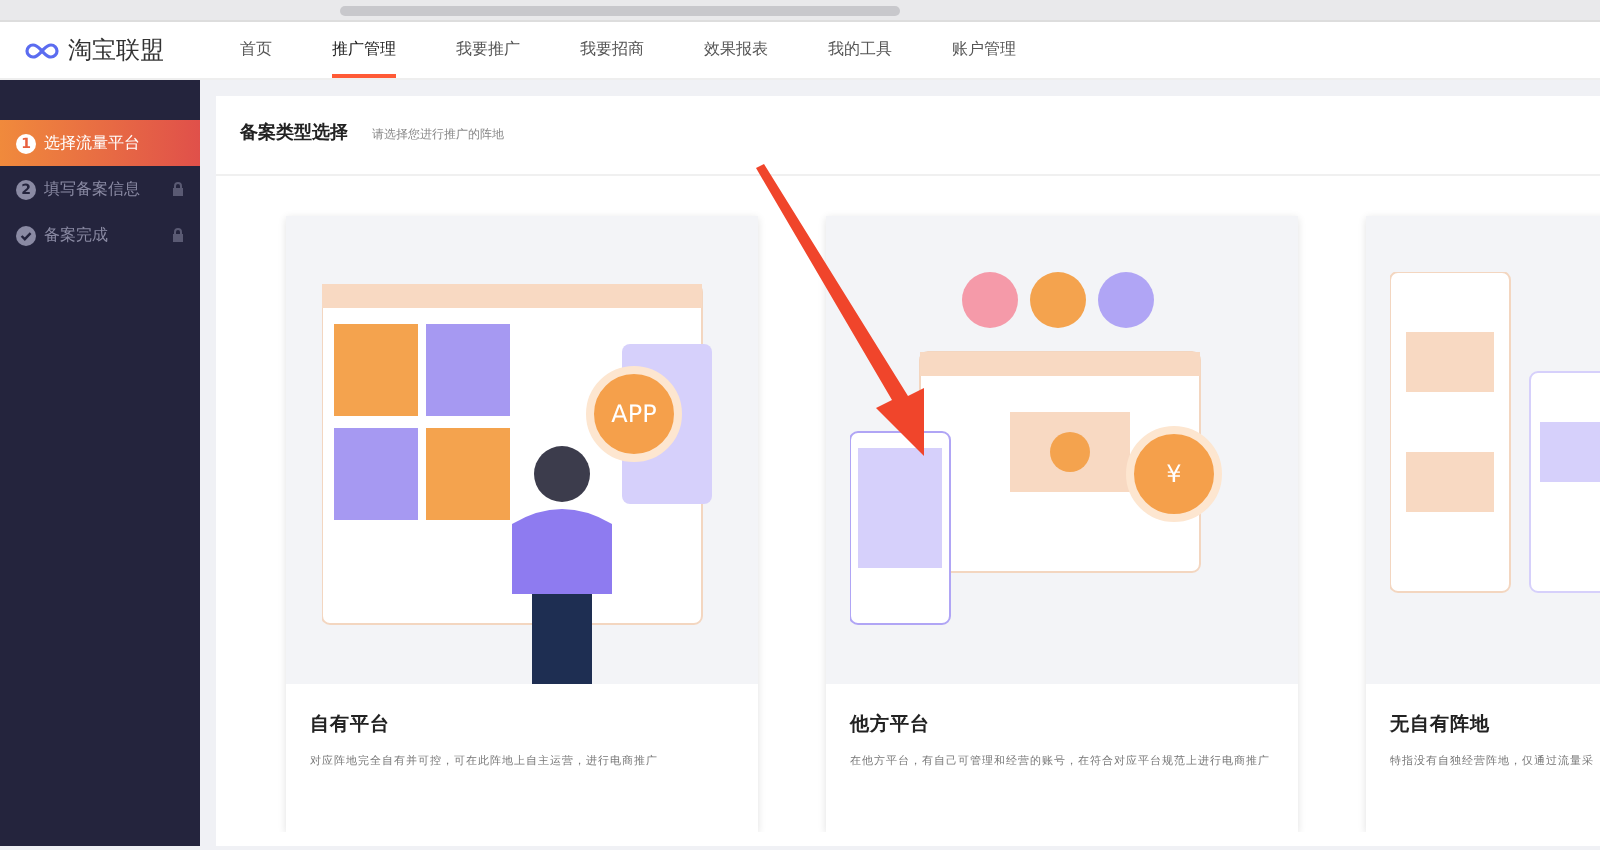  I want to click on page-title: 备案类型选择, so click(294, 133).